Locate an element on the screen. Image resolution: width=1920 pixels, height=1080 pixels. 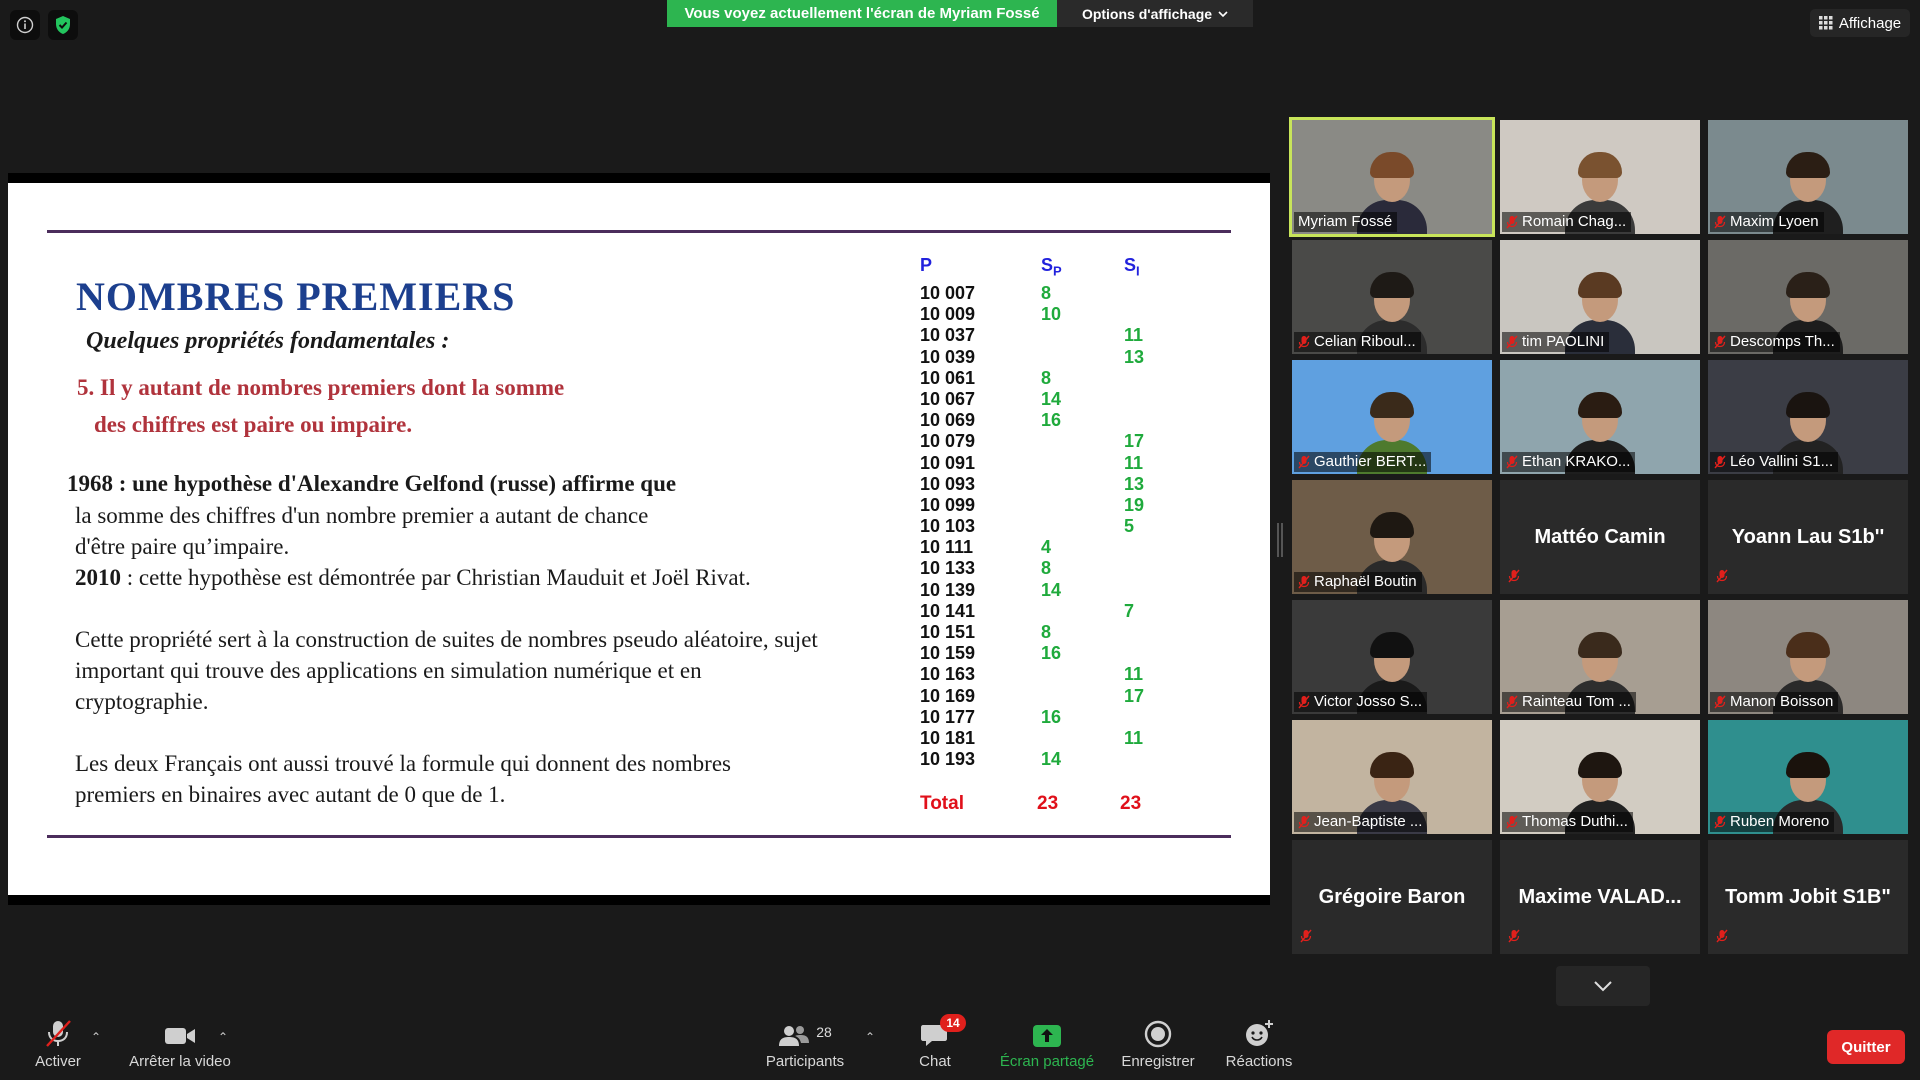
chevron-down-icon is located at coordinates (1603, 986).